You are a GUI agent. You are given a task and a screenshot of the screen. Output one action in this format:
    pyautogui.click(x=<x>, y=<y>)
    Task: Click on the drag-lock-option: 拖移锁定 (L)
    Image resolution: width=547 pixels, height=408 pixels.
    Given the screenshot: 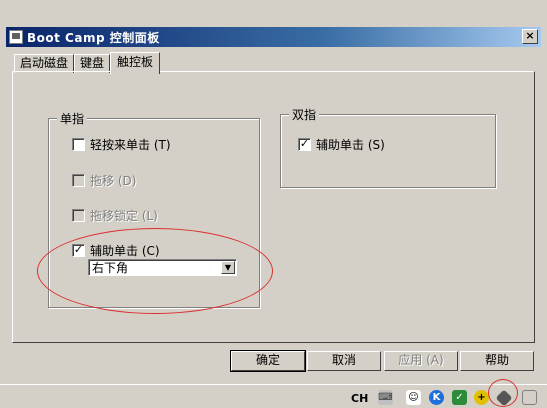 What is the action you would take?
    pyautogui.click(x=115, y=215)
    